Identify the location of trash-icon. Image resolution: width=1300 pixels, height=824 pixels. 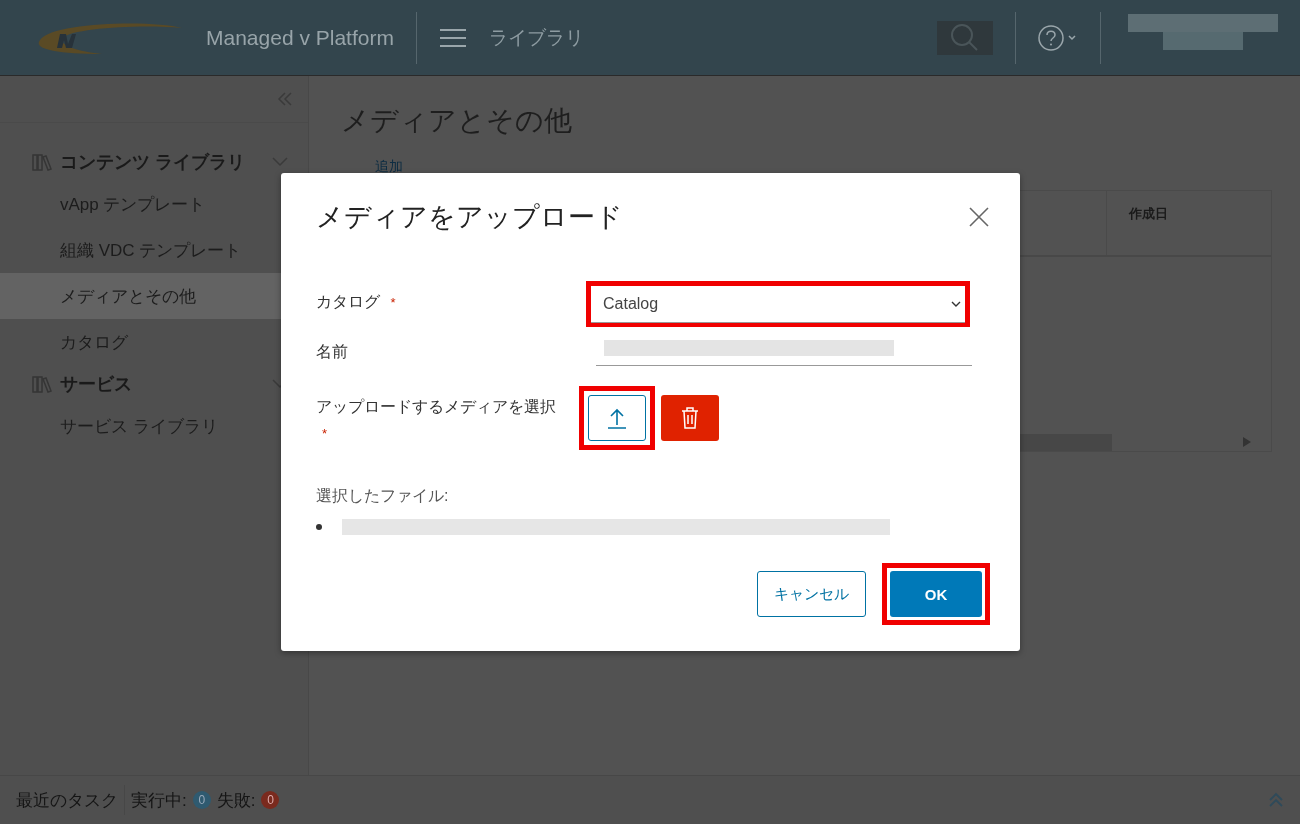
(690, 418).